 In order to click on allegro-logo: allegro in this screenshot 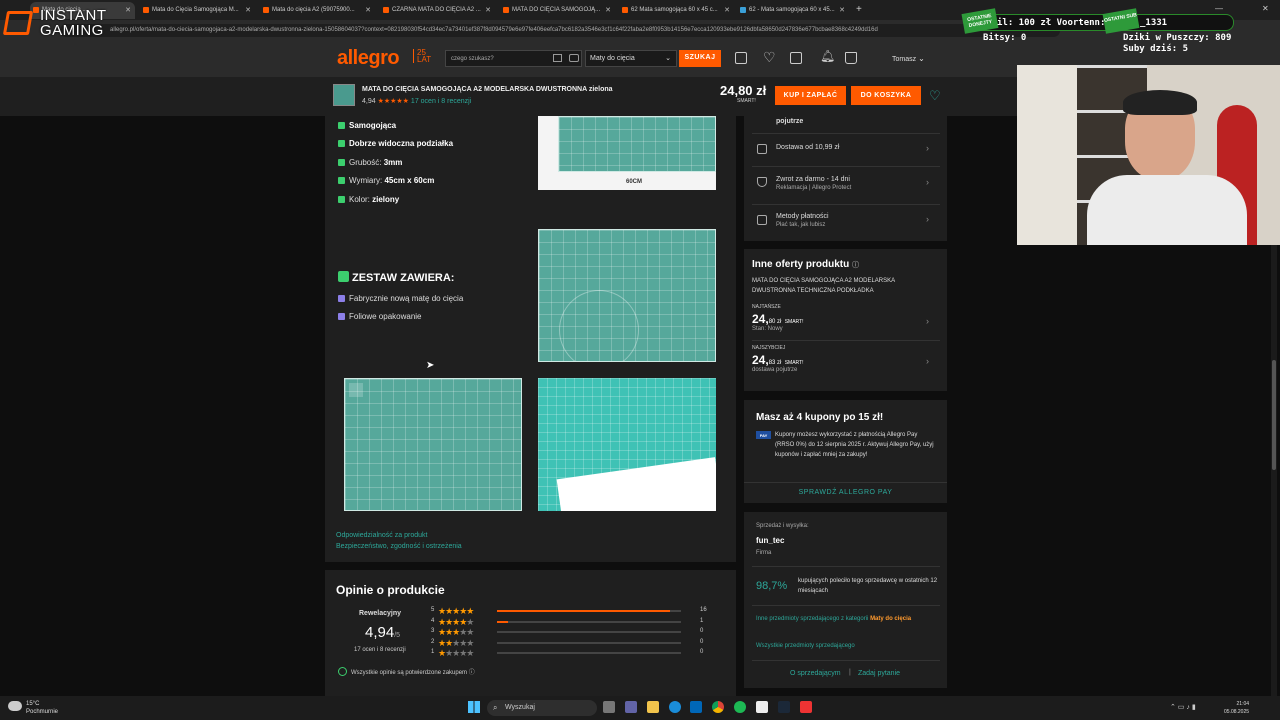, I will do `click(368, 58)`.